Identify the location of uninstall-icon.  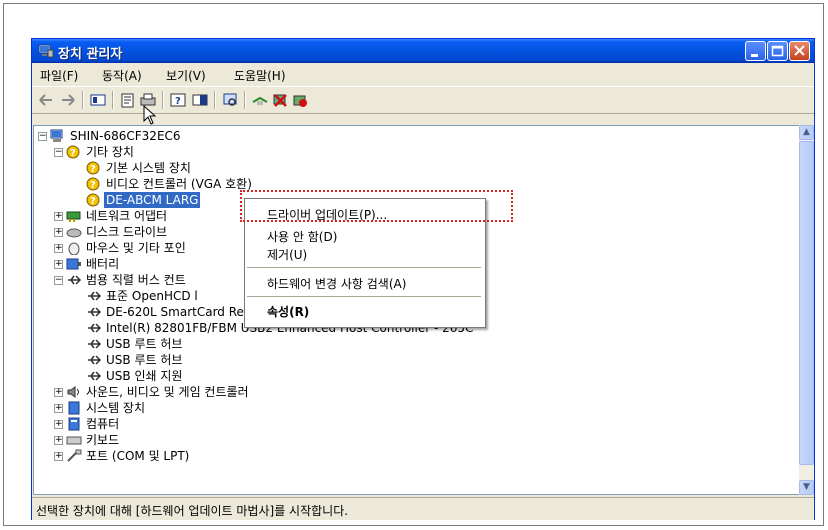
(280, 100).